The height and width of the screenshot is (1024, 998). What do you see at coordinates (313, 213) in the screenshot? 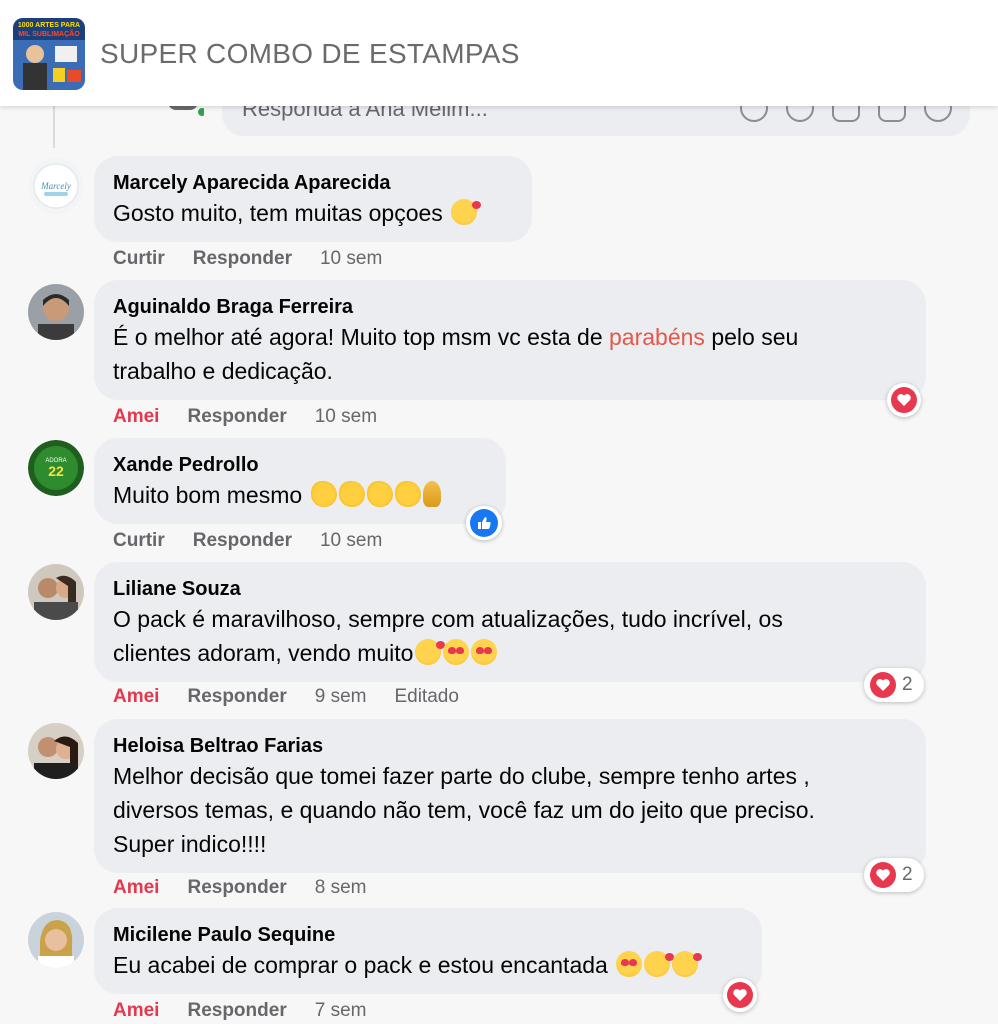
I see `comment-text: Gosto muito, tem muitas opçoes` at bounding box center [313, 213].